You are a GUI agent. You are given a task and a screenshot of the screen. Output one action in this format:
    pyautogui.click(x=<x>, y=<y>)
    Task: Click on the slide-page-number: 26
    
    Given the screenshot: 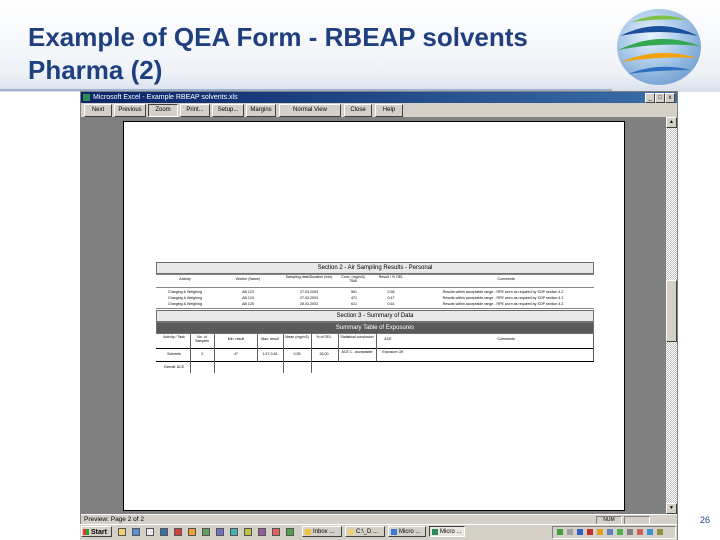 What is the action you would take?
    pyautogui.click(x=705, y=520)
    